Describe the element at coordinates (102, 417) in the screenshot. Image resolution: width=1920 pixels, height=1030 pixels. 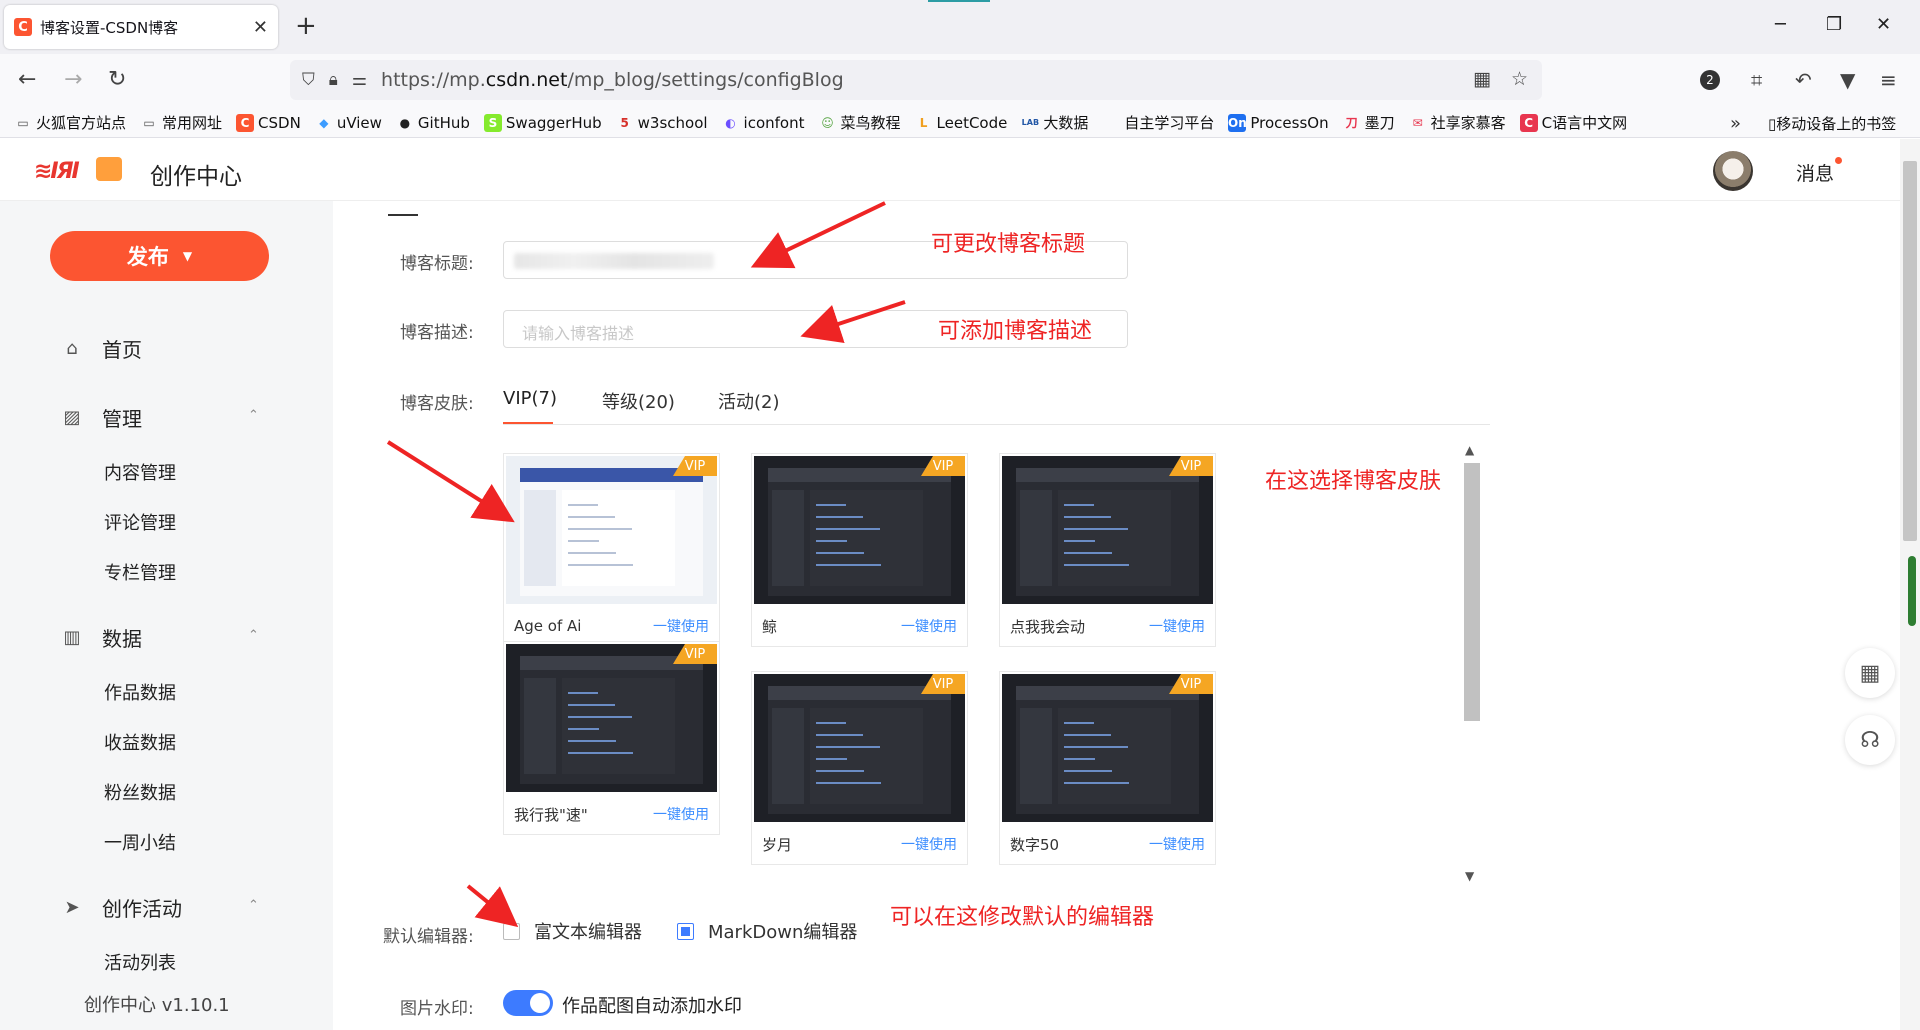
I see `sidebar-item-manage: ▨ 管理` at that location.